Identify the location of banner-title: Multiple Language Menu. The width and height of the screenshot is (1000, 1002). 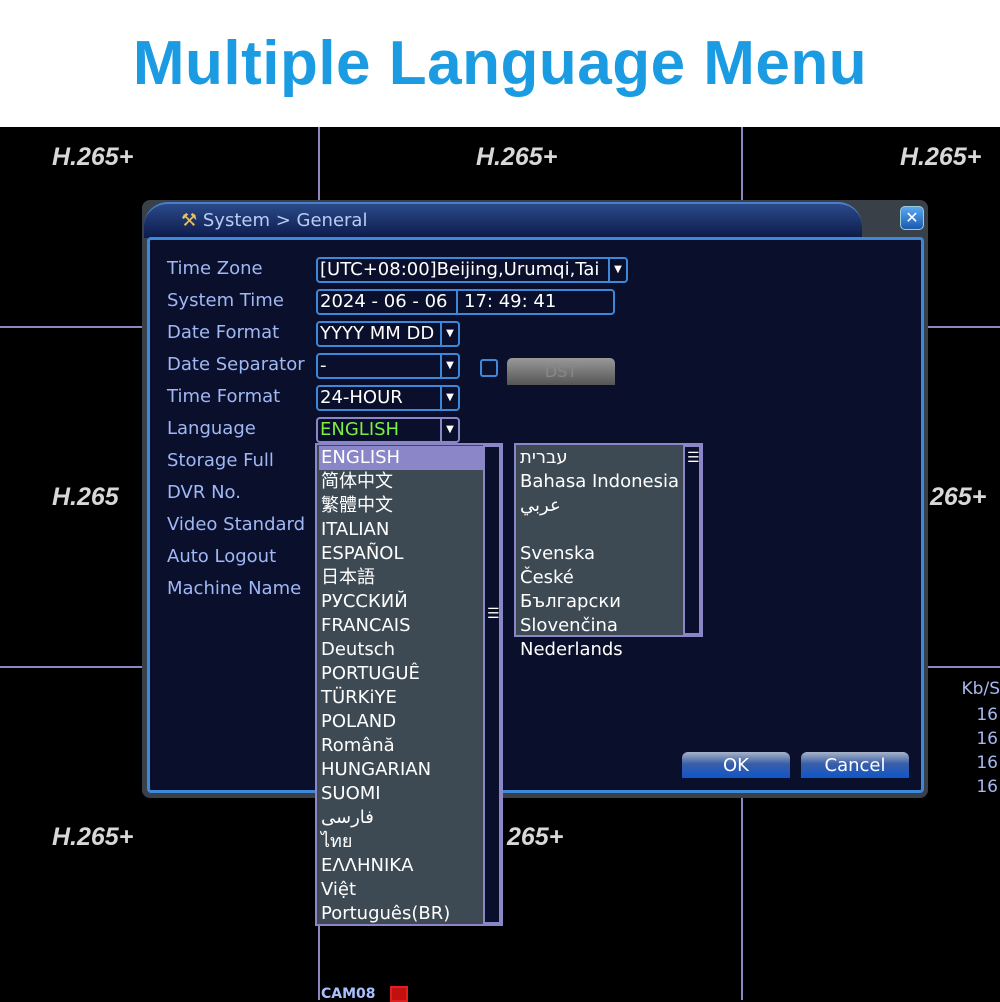
(500, 63).